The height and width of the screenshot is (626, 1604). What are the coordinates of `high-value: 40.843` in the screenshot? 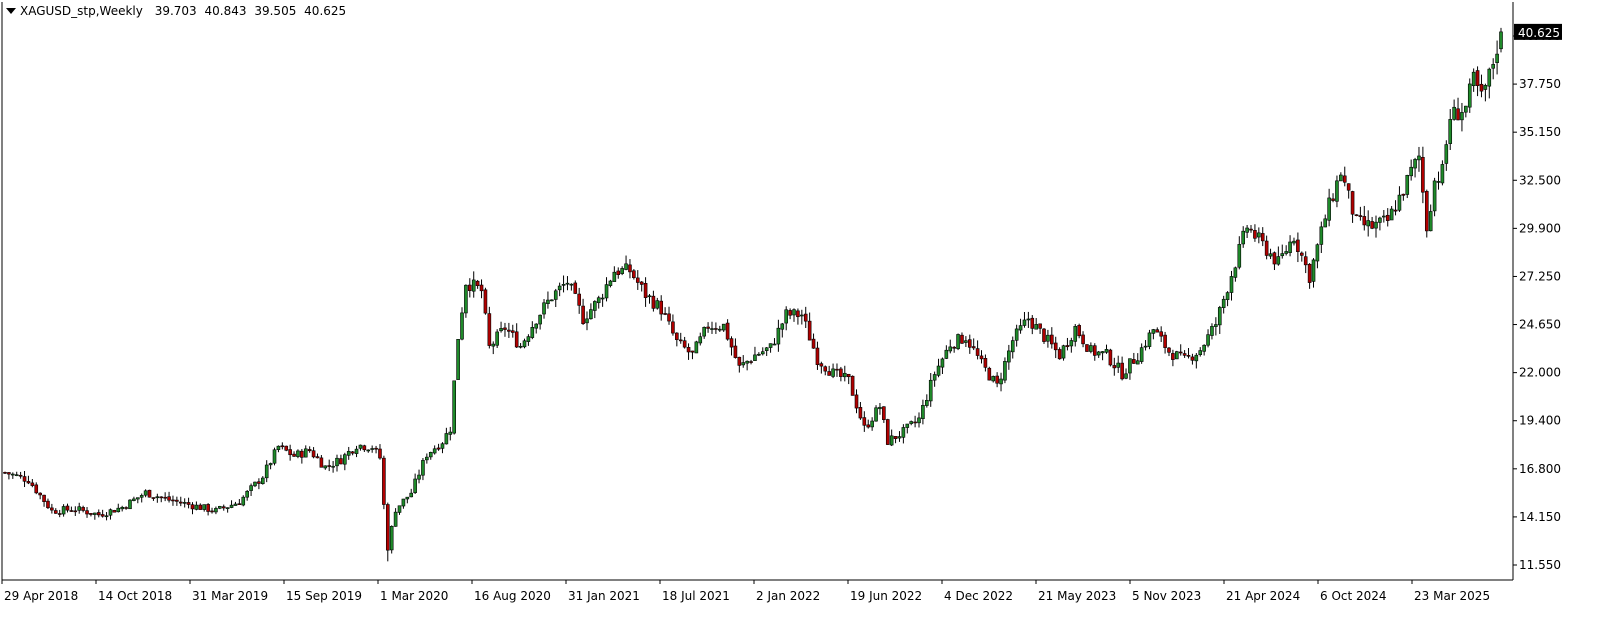 It's located at (225, 11).